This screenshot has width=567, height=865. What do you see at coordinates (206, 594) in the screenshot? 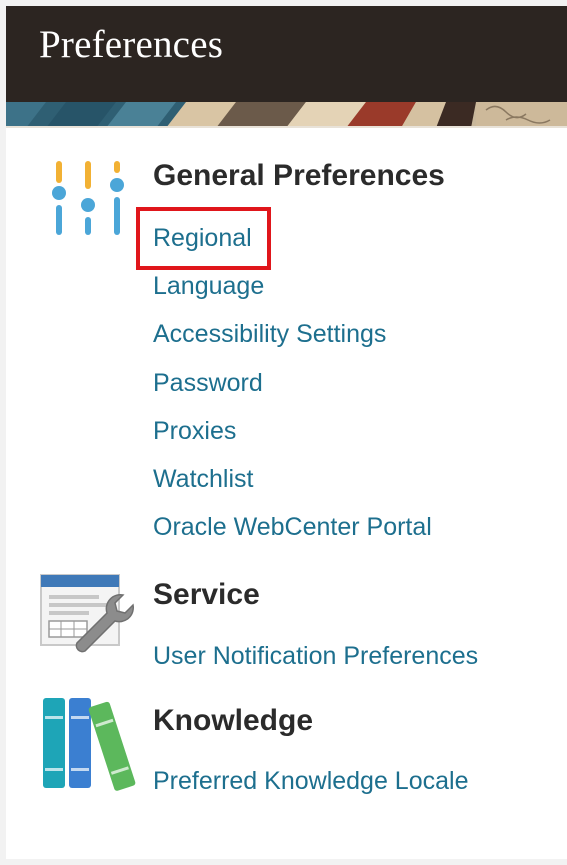
I see `heading-service: Service` at bounding box center [206, 594].